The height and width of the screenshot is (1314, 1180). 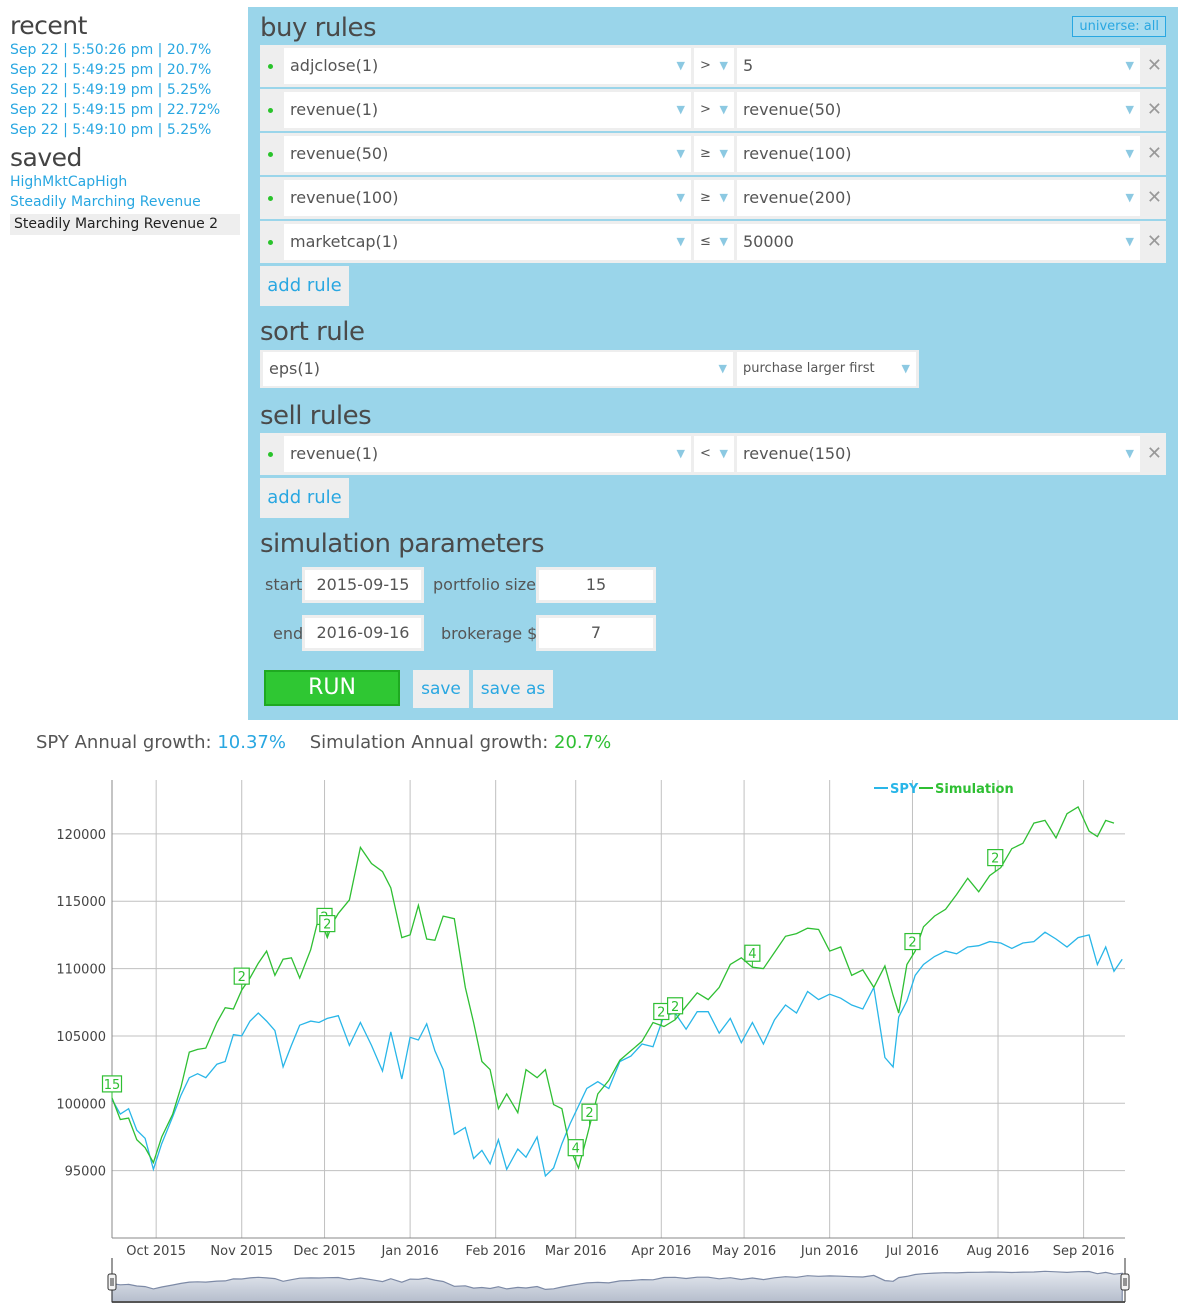 What do you see at coordinates (81, 1037) in the screenshot?
I see `y-tick-label: 105000` at bounding box center [81, 1037].